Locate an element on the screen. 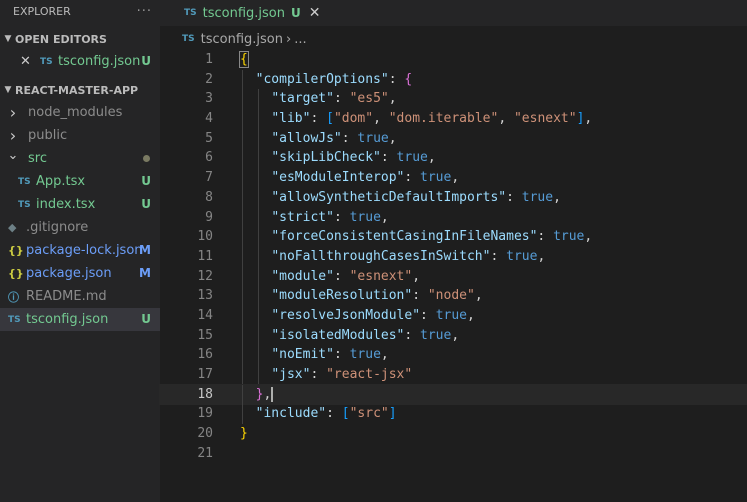 The width and height of the screenshot is (747, 502). code-line: 1{ is located at coordinates (453, 60).